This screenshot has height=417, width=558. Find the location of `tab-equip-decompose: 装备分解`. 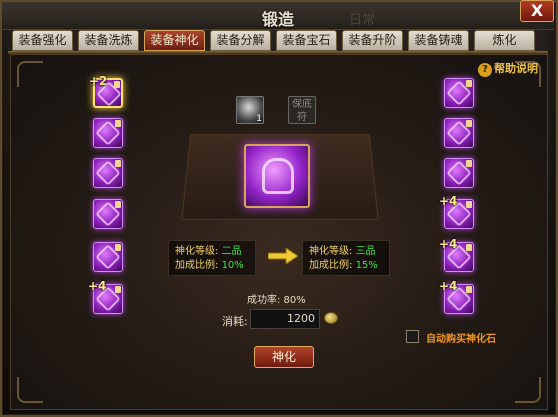

tab-equip-decompose: 装备分解 is located at coordinates (240, 40).